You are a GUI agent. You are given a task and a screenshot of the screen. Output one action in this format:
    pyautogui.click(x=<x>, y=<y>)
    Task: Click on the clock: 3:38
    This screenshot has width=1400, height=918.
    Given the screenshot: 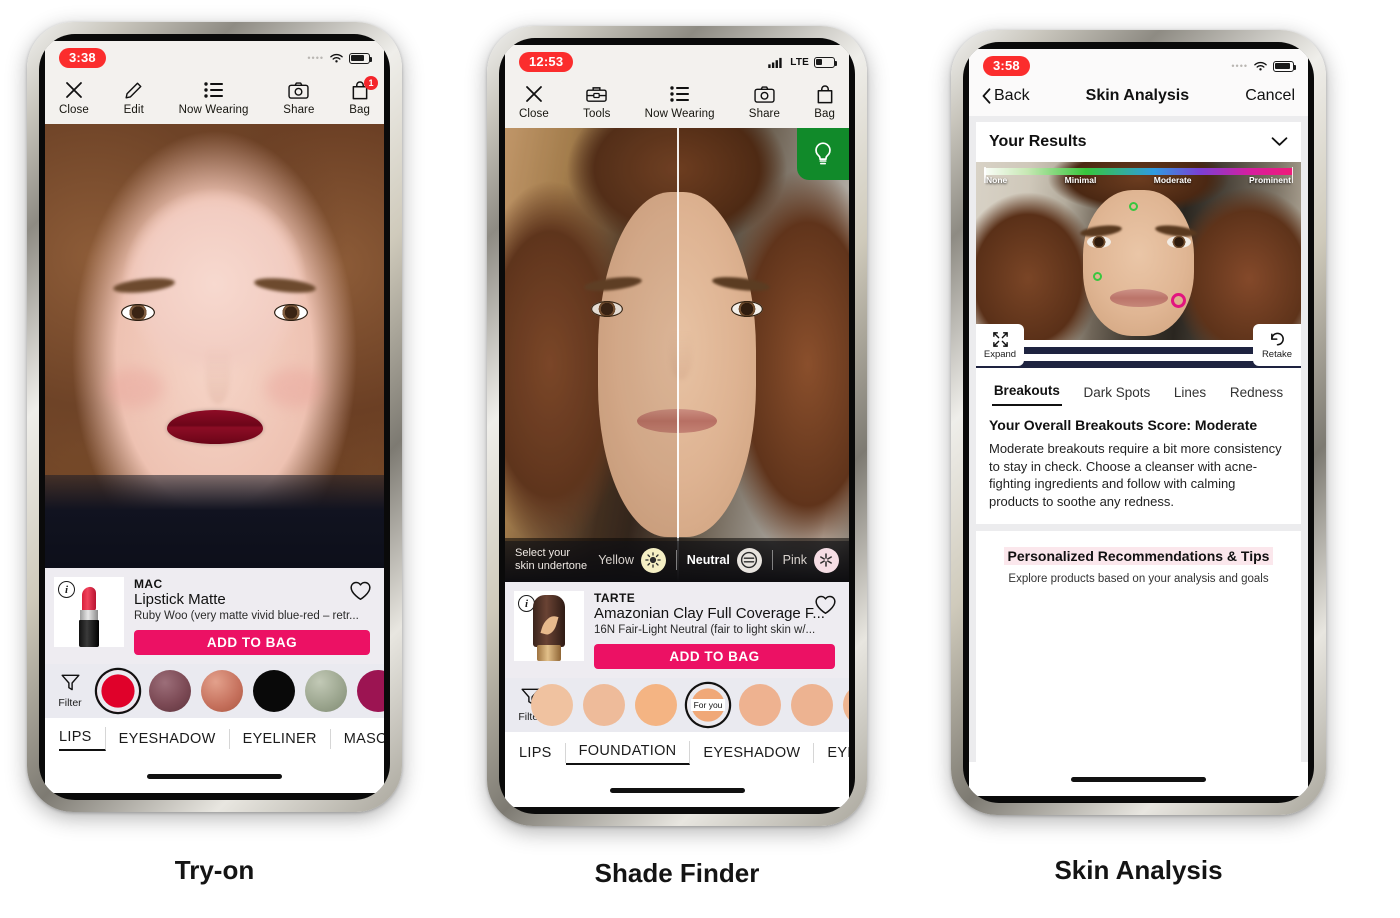 What is the action you would take?
    pyautogui.click(x=82, y=58)
    